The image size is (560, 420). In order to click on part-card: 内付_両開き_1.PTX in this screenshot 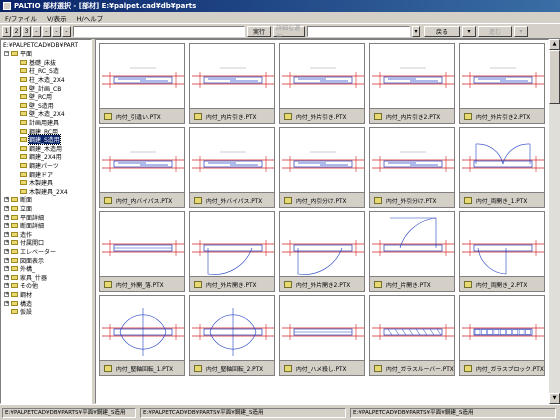, I will do `click(502, 167)`.